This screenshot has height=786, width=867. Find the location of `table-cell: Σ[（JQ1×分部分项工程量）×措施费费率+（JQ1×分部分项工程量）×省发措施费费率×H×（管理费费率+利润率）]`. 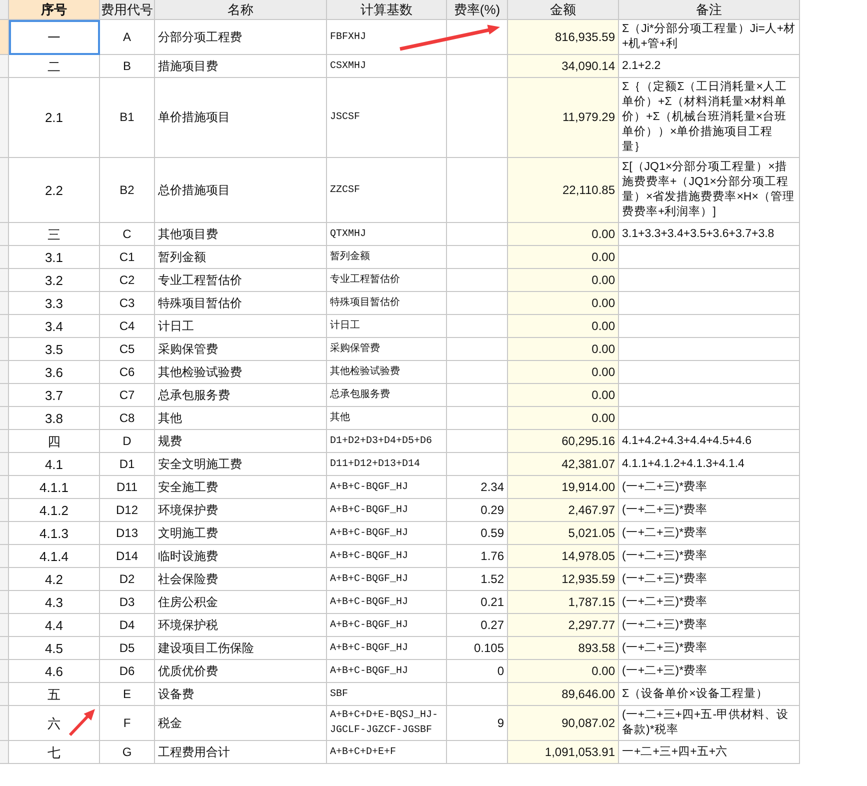

table-cell: Σ[（JQ1×分部分项工程量）×措施费费率+（JQ1×分部分项工程量）×省发措施费费率×H×（管理费费率+利润率）] is located at coordinates (709, 190).